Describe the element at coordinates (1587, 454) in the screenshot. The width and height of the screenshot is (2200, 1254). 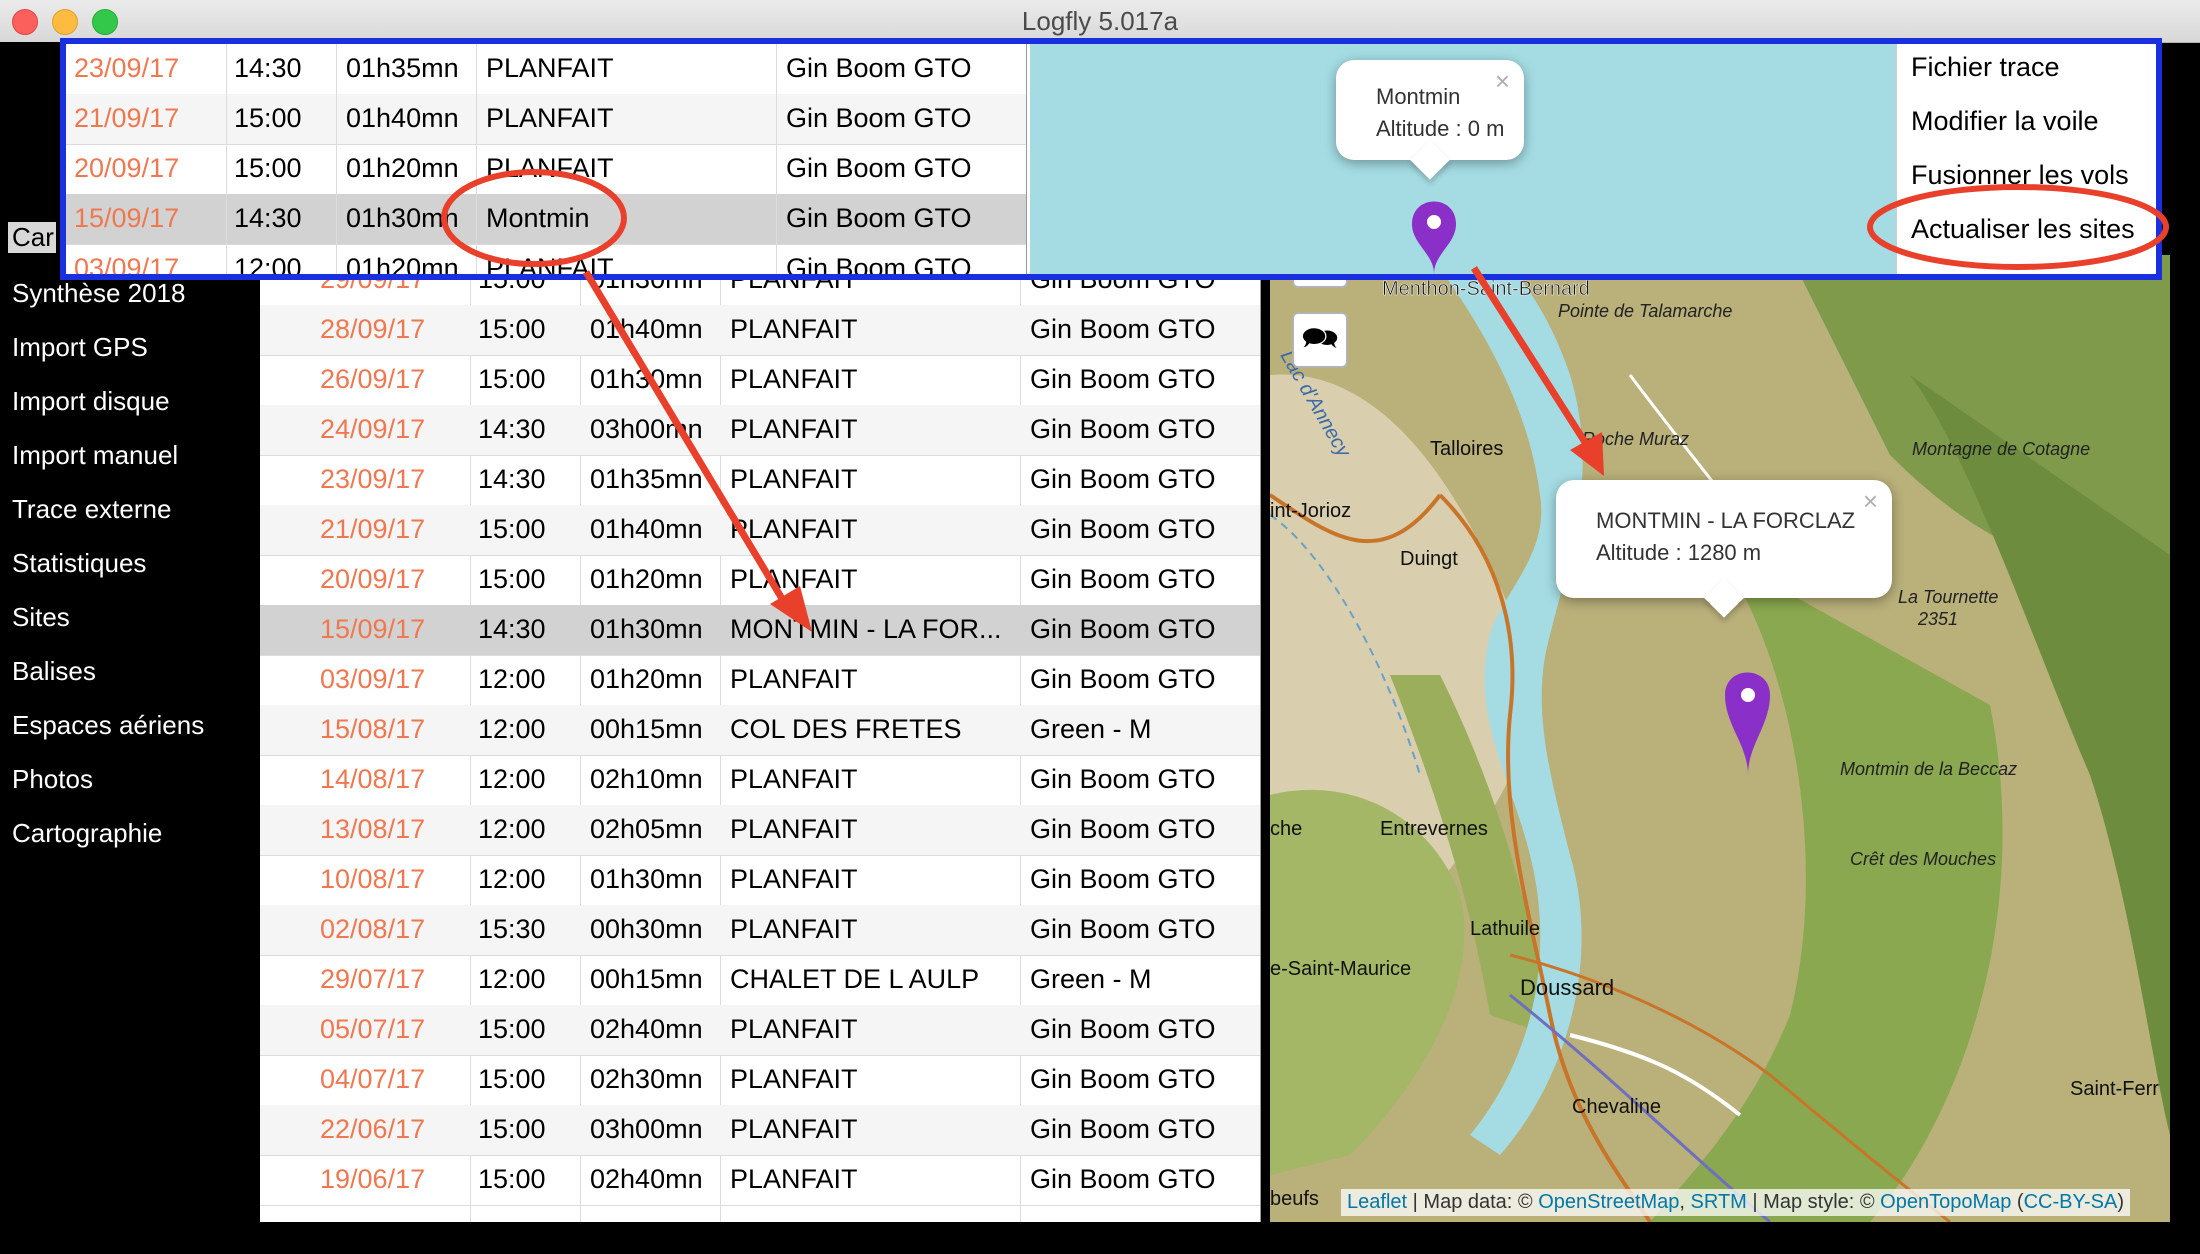
I see `arrow-head` at that location.